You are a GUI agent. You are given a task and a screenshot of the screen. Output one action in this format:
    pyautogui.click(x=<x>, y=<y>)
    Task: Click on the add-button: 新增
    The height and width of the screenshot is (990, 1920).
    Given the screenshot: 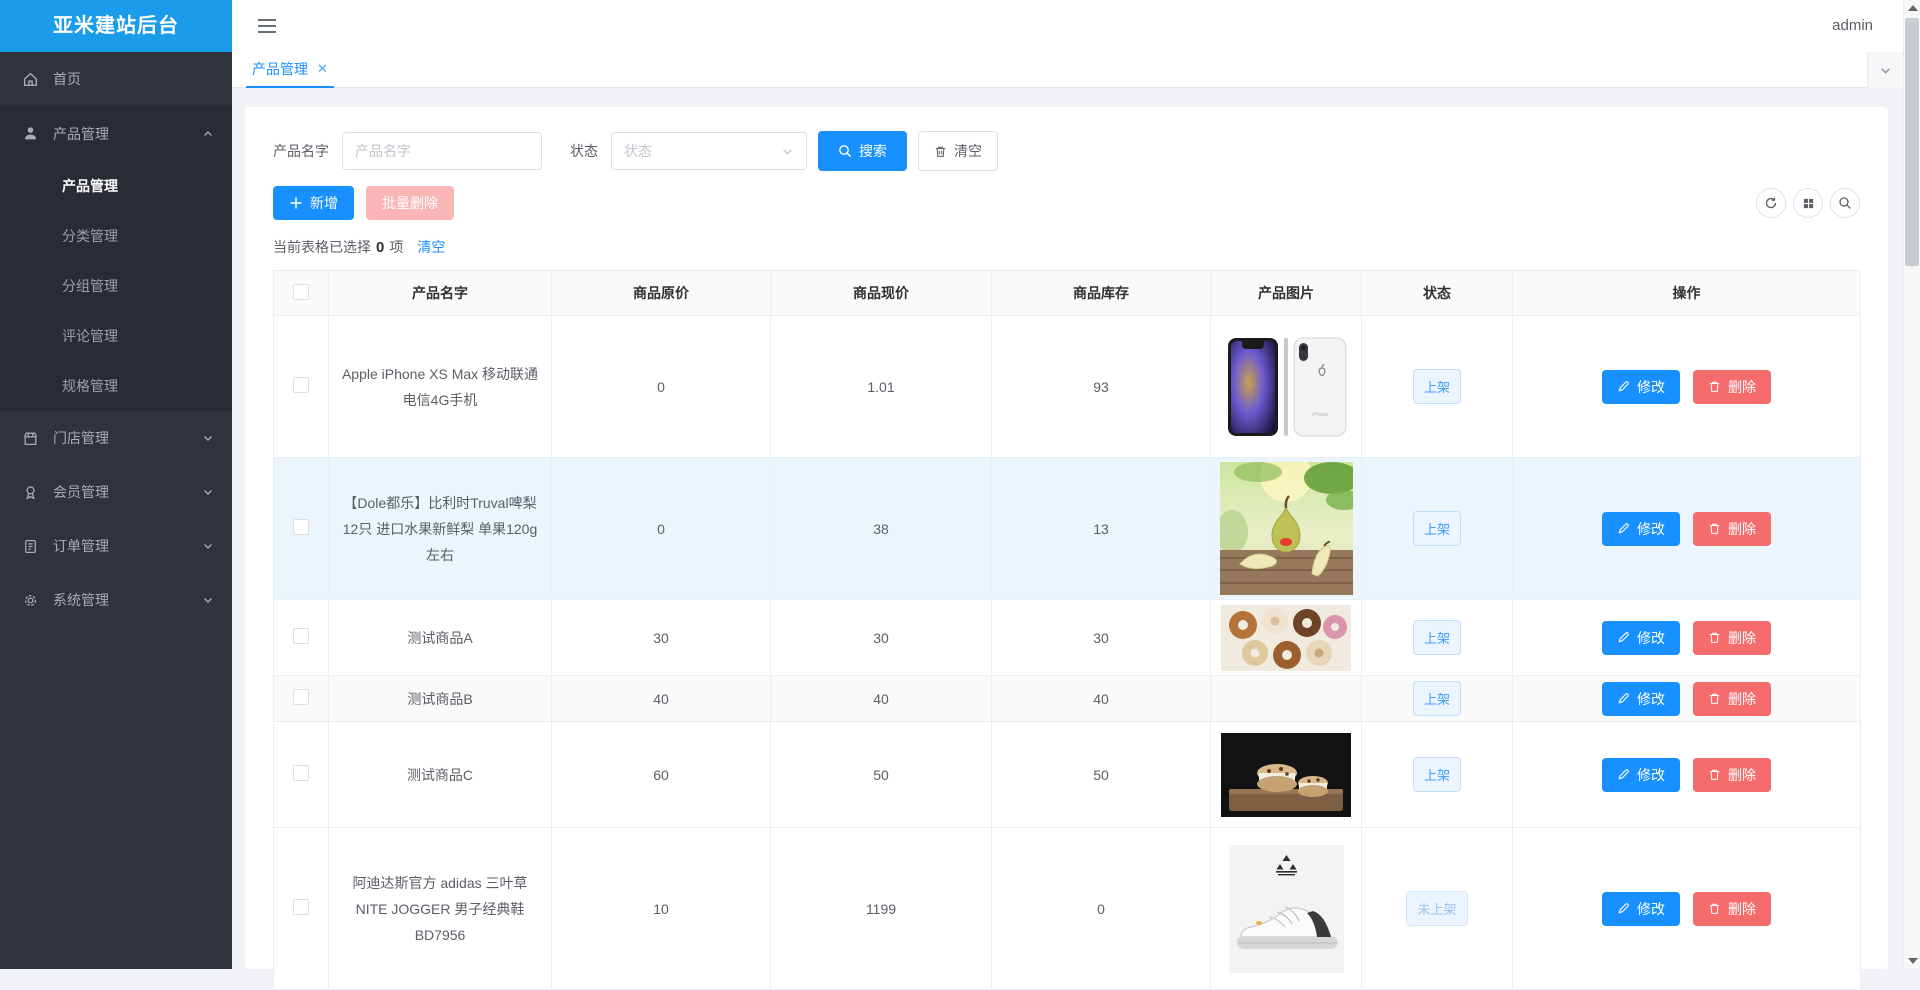 What is the action you would take?
    pyautogui.click(x=313, y=203)
    